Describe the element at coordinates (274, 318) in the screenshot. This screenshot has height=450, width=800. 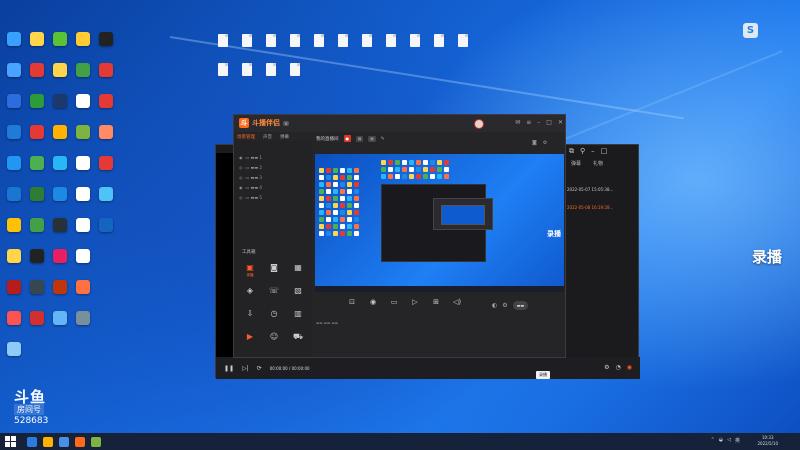
I see `tool-button: ◷` at that location.